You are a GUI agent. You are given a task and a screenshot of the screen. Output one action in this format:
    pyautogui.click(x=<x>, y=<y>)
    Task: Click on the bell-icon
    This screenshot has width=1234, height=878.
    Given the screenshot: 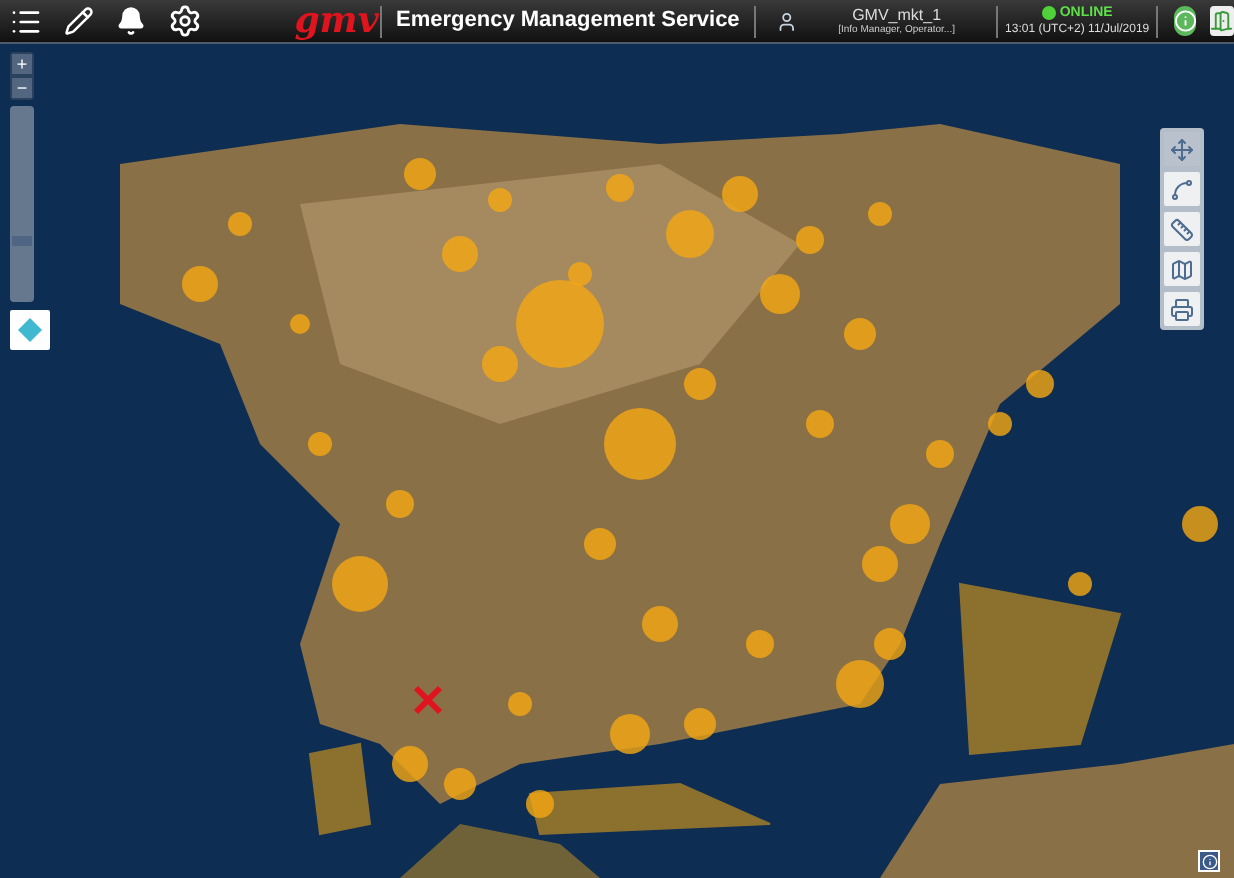 What is the action you would take?
    pyautogui.click(x=131, y=21)
    